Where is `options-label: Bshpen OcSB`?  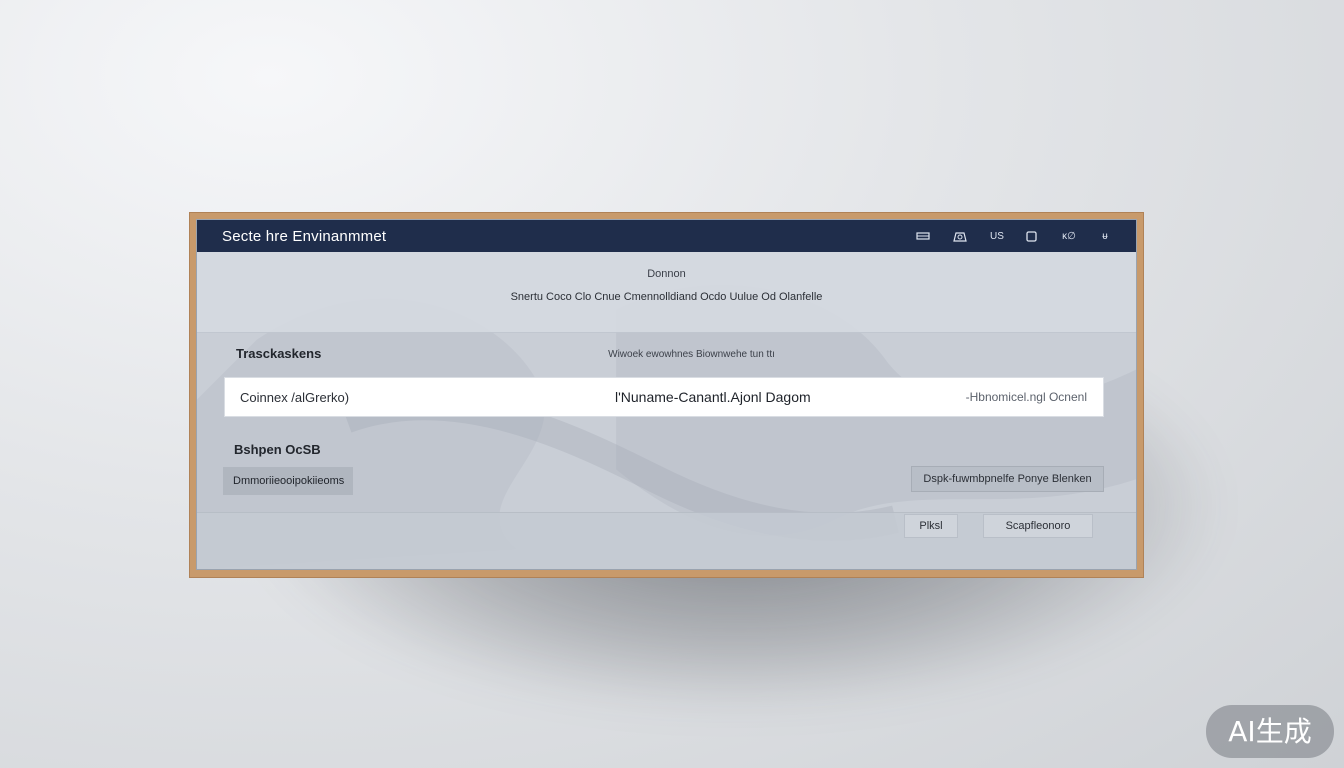
options-label: Bshpen OcSB is located at coordinates (277, 449).